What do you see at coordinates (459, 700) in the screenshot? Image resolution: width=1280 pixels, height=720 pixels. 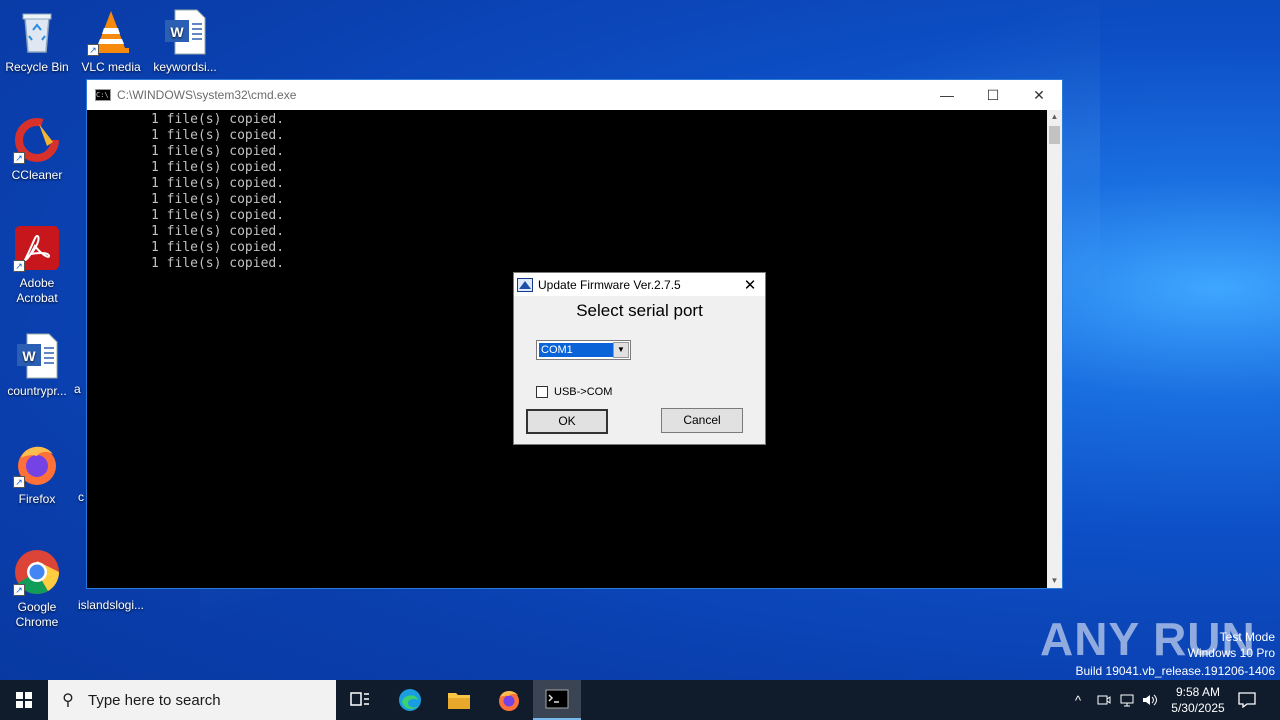 I see `file-explorer-icon` at bounding box center [459, 700].